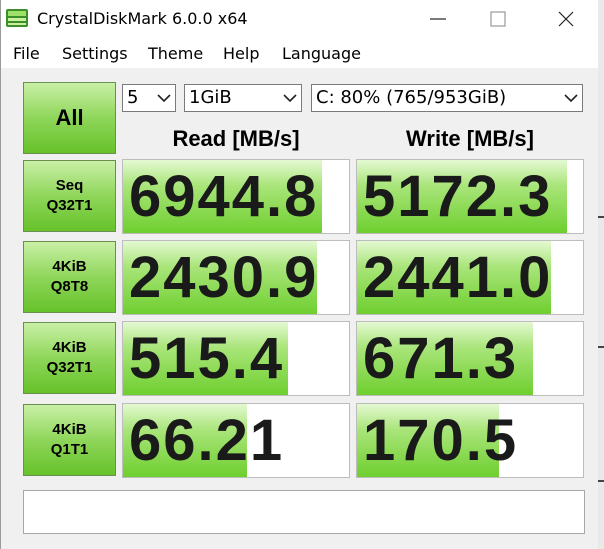  What do you see at coordinates (69, 286) in the screenshot?
I see `test-queue-label: Q8T8` at bounding box center [69, 286].